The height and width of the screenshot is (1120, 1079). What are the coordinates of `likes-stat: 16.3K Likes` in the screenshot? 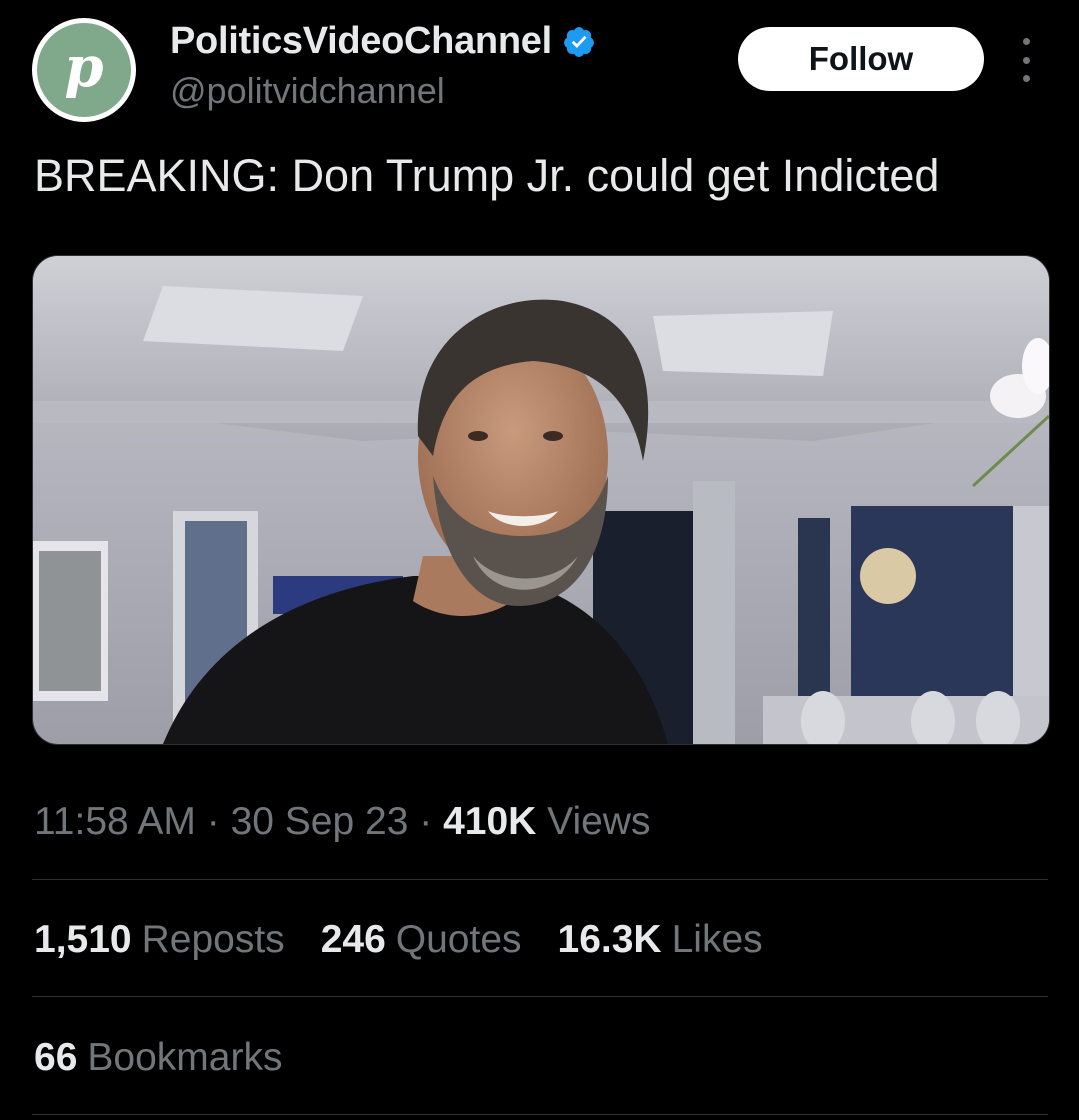 It's located at (660, 940).